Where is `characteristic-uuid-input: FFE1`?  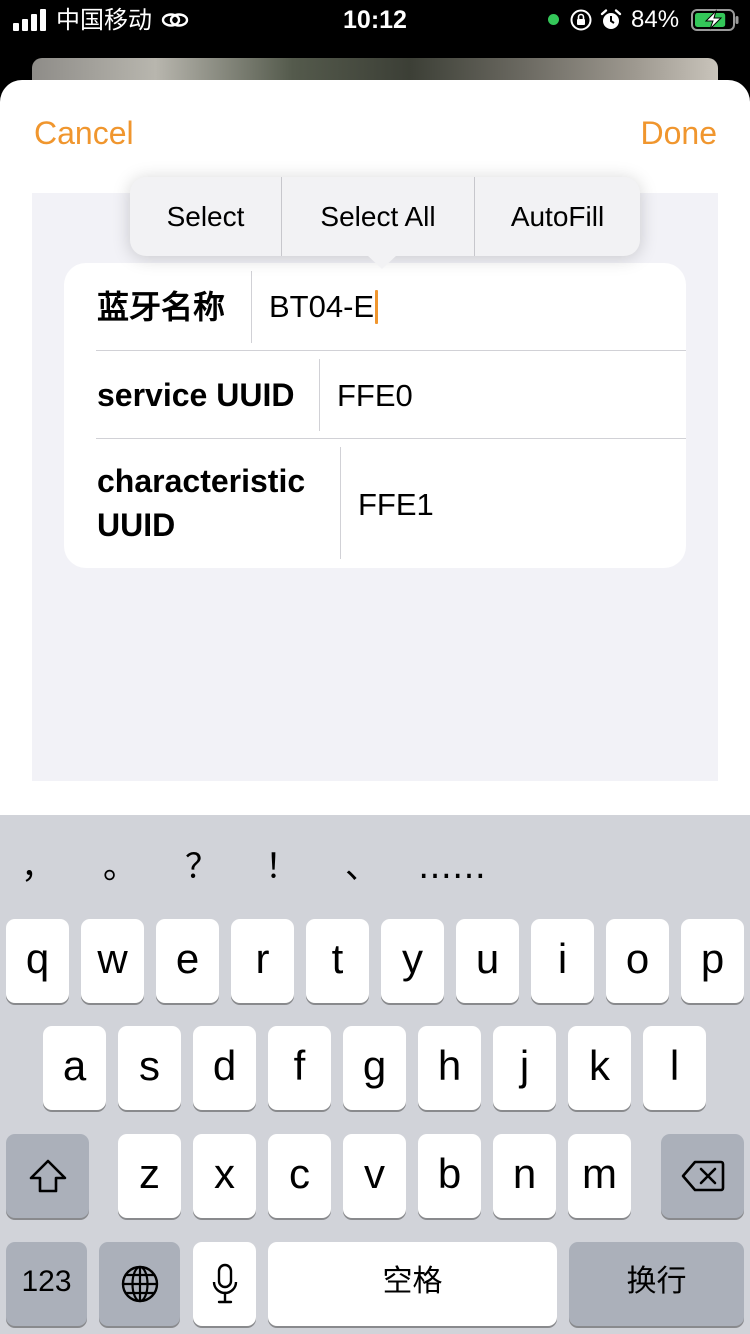 characteristic-uuid-input: FFE1 is located at coordinates (396, 505).